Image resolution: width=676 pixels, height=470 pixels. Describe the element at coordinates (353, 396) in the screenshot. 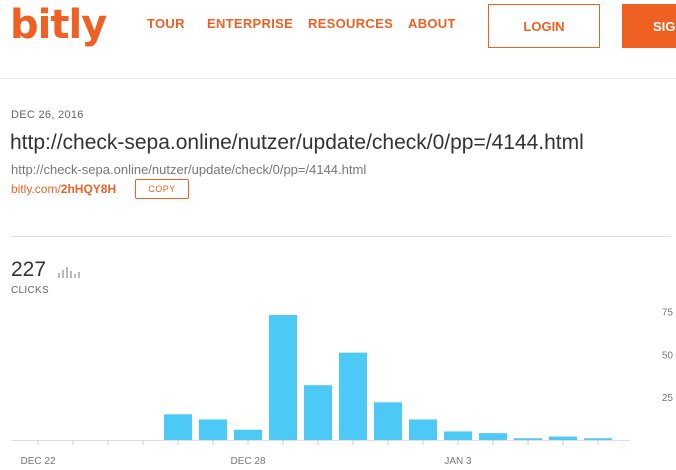

I see `bar-Dec 31` at that location.